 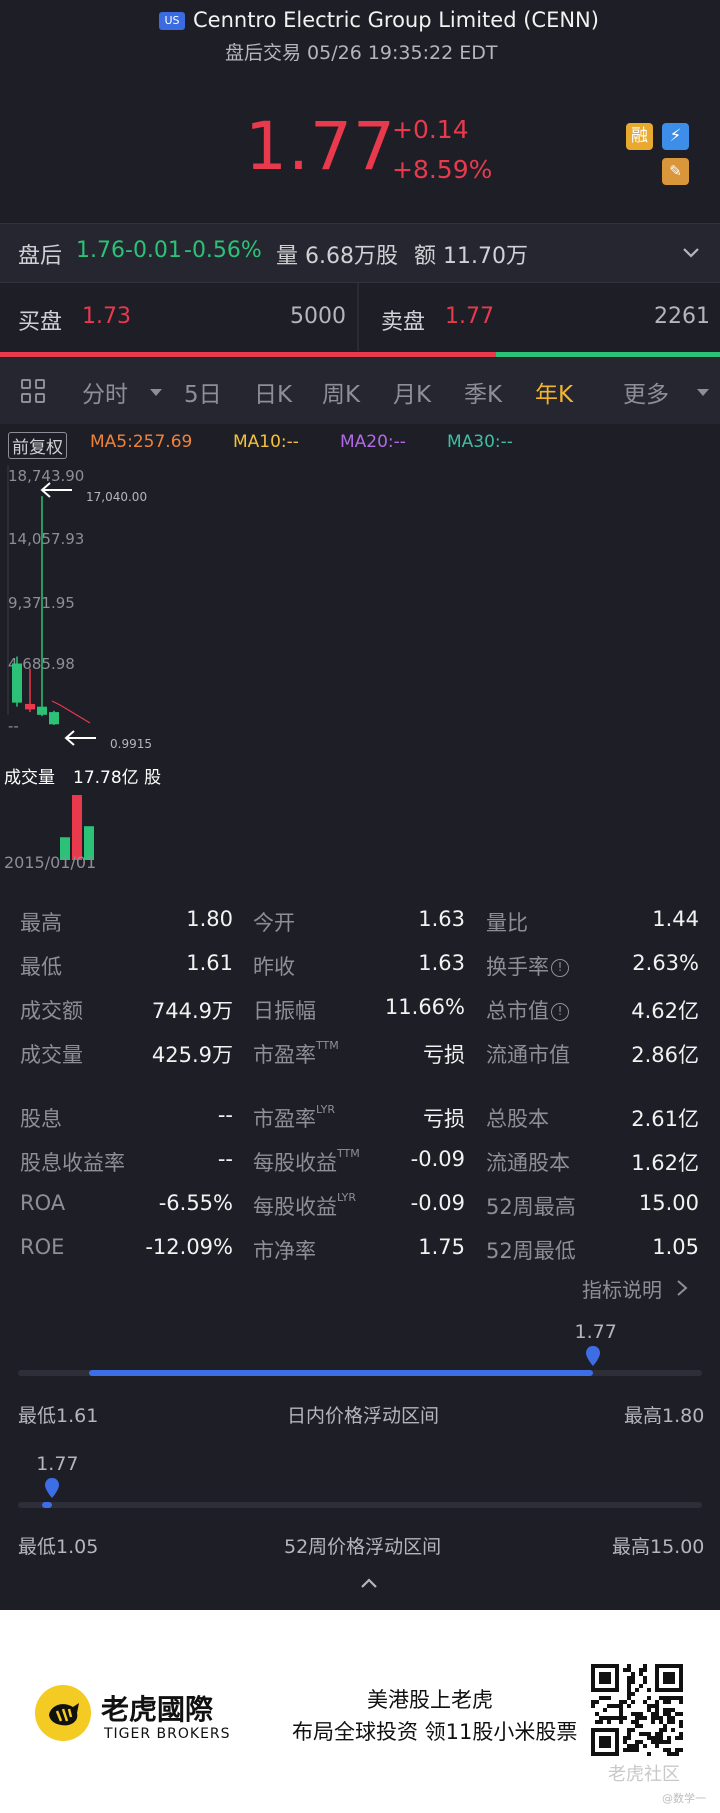 What do you see at coordinates (41, 967) in the screenshot?
I see `stat-label: 最低` at bounding box center [41, 967].